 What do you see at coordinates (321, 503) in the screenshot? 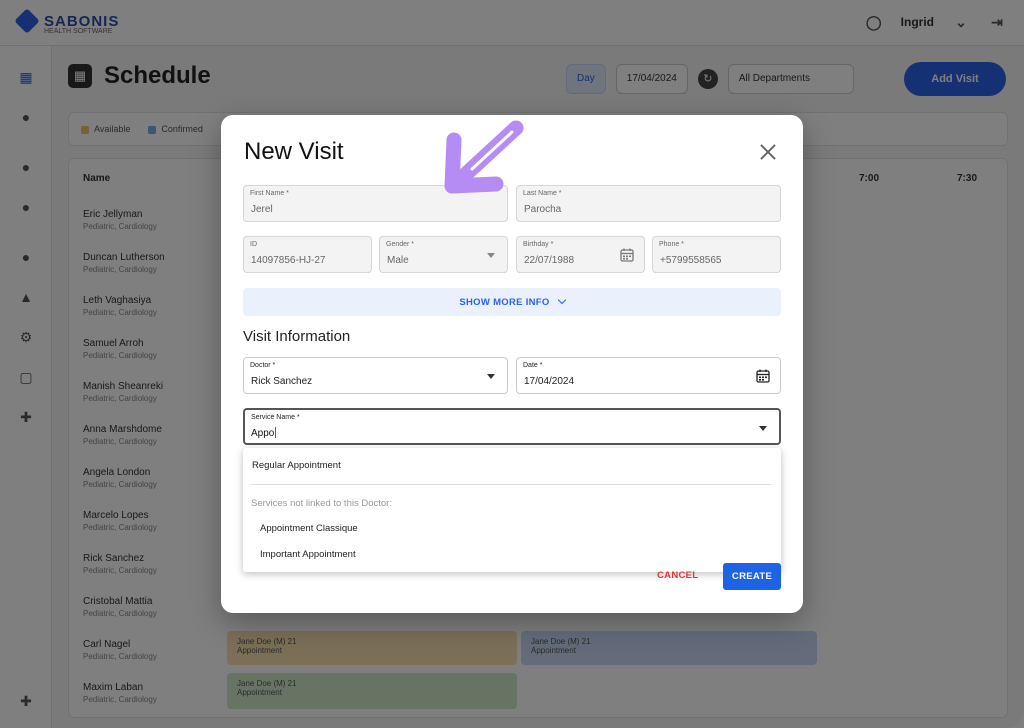
I see `option-group-label: Services not linked to this Doctor:` at bounding box center [321, 503].